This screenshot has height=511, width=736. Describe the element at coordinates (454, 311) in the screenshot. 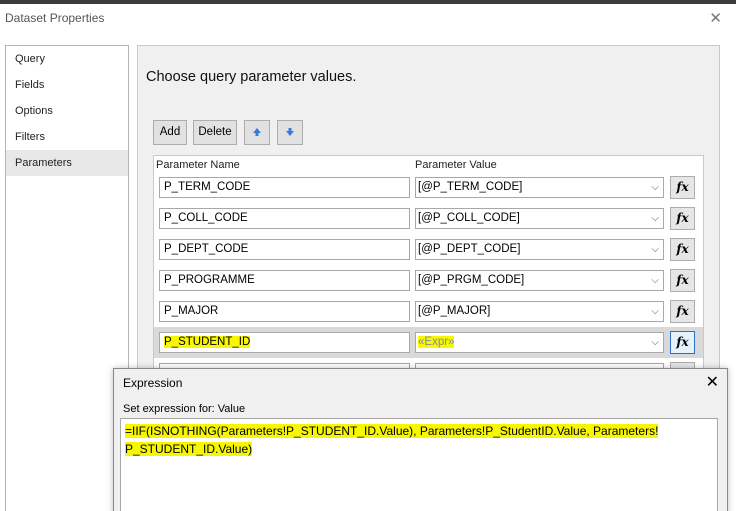

I see `parameter-value-text: [@P_MAJOR]` at that location.